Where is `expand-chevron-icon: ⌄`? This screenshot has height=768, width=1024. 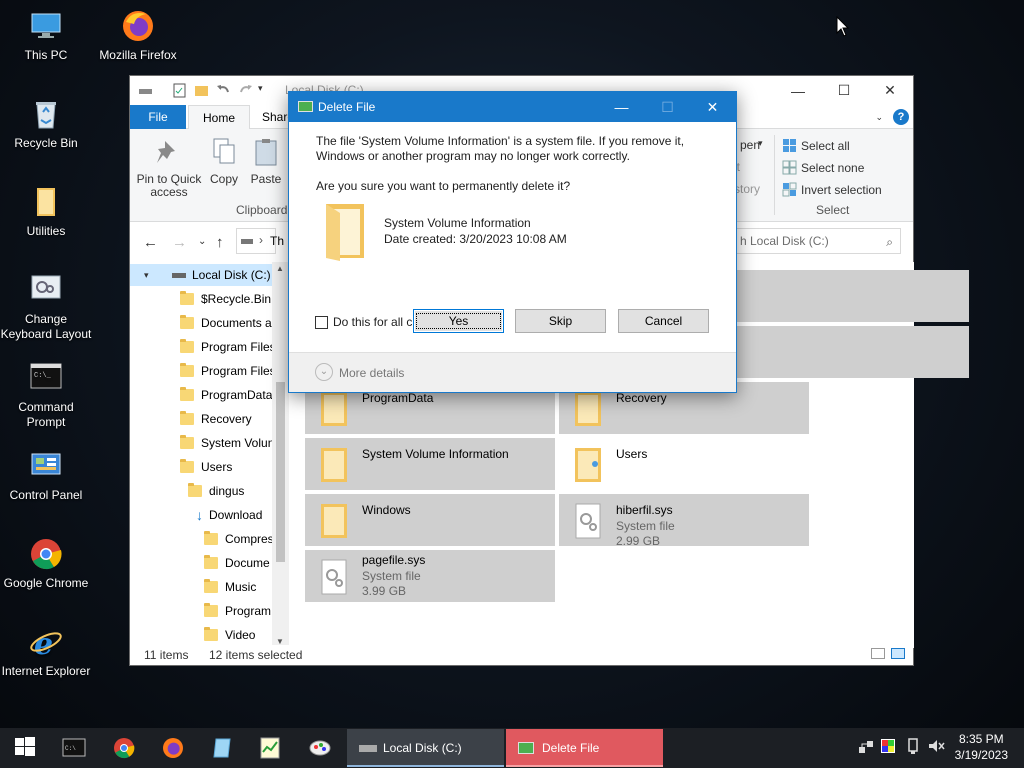 expand-chevron-icon: ⌄ is located at coordinates (324, 372).